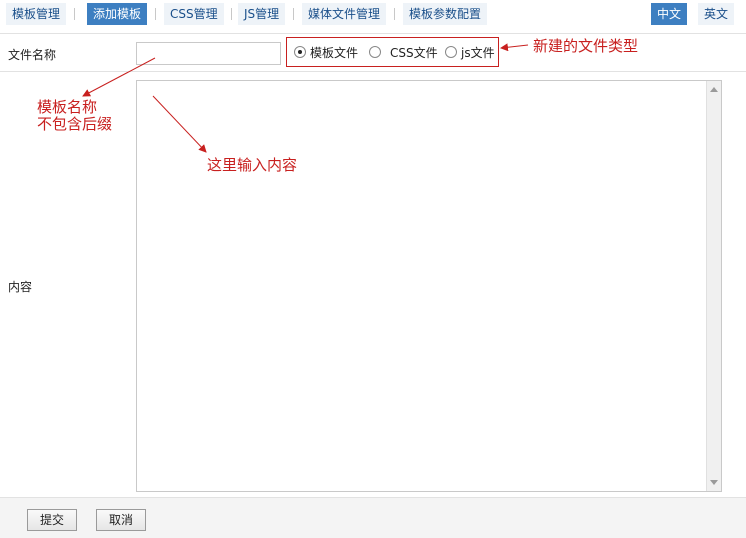 This screenshot has height=538, width=746. Describe the element at coordinates (32, 55) in the screenshot. I see `file-name-label: 文件名称` at that location.